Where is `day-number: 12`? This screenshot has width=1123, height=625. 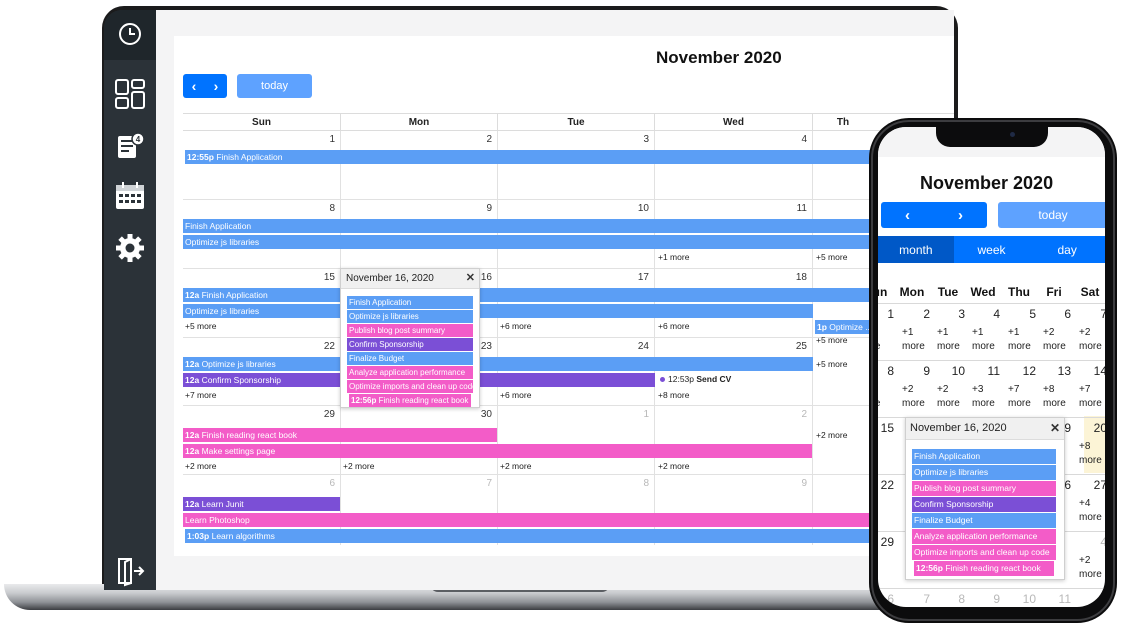 day-number: 12 is located at coordinates (1020, 371).